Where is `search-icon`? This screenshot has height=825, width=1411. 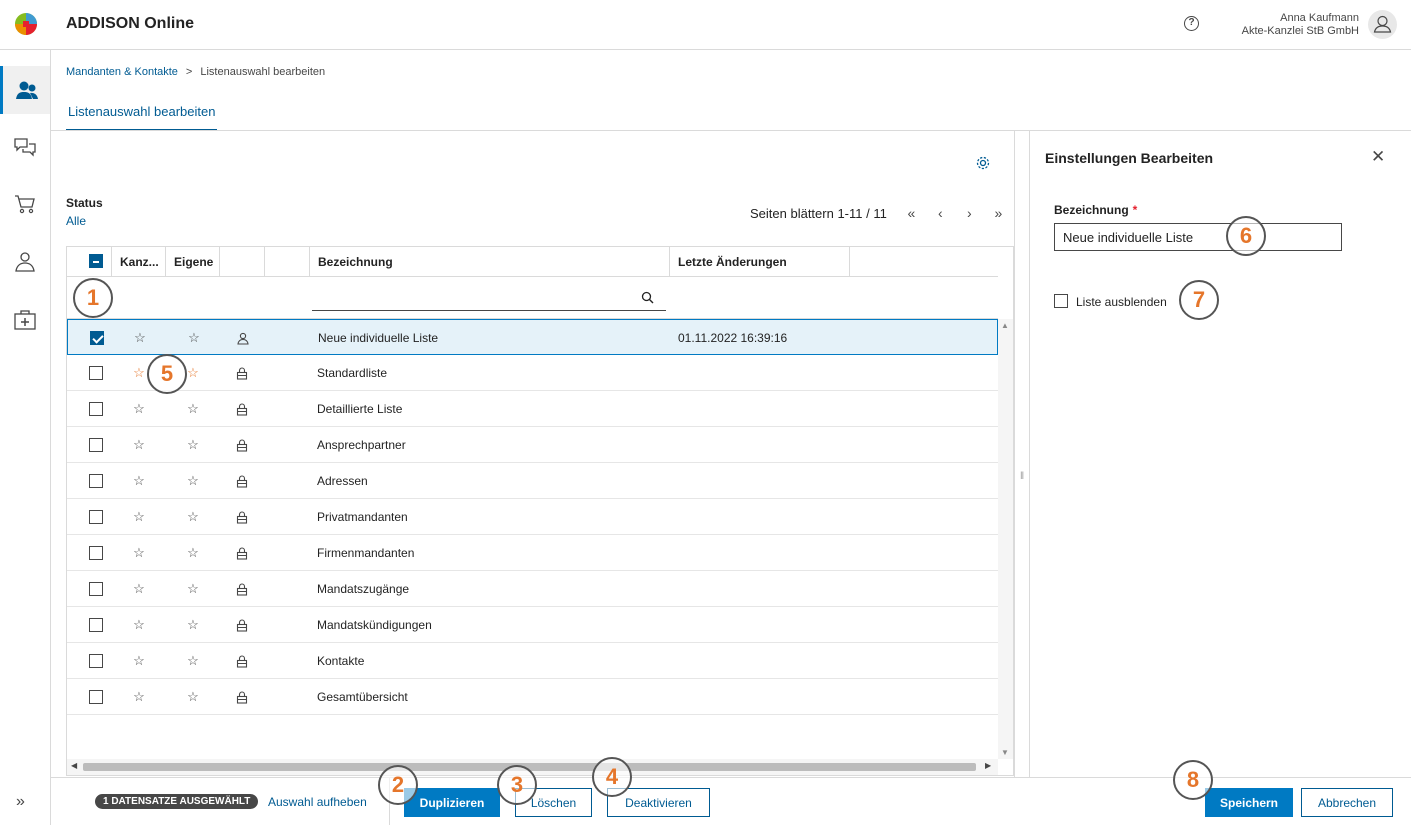 search-icon is located at coordinates (647, 297).